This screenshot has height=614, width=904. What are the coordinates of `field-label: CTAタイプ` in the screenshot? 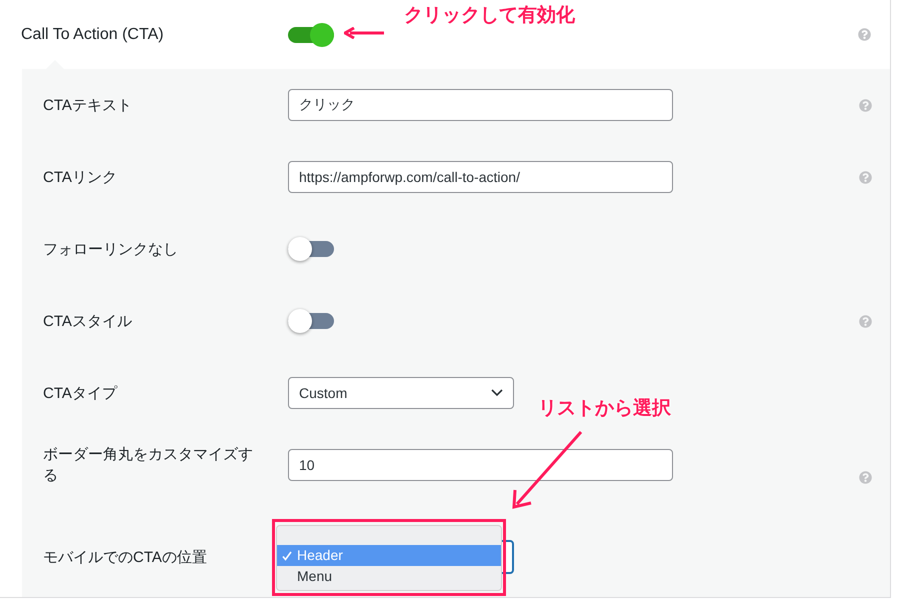 It's located at (80, 394).